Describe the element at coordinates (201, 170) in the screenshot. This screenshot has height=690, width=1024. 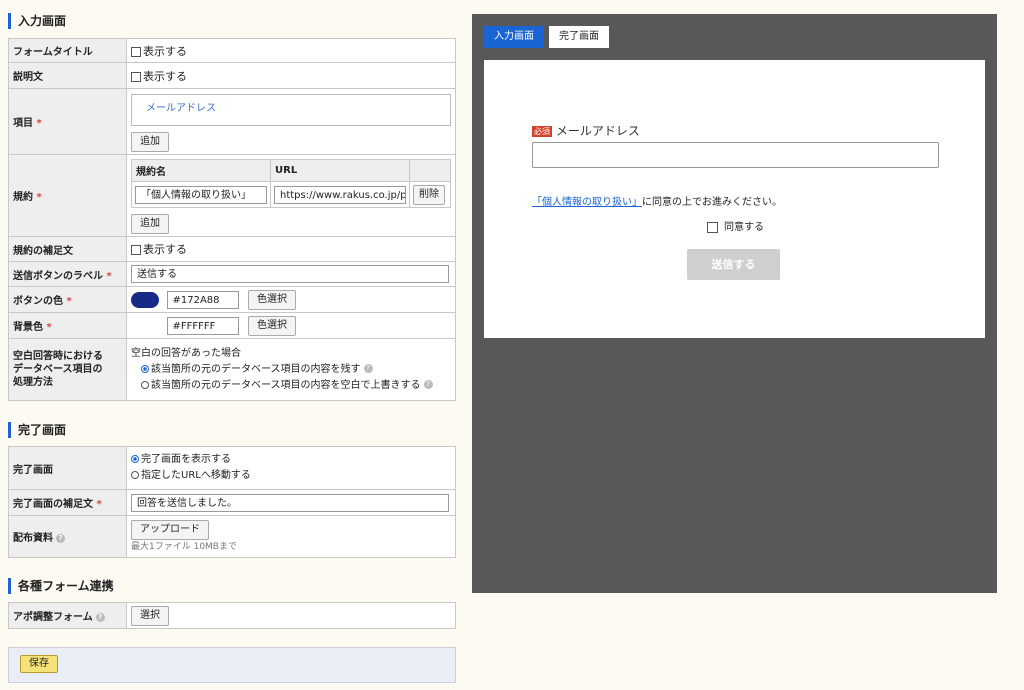
I see `terms-col-name: 規約名` at that location.